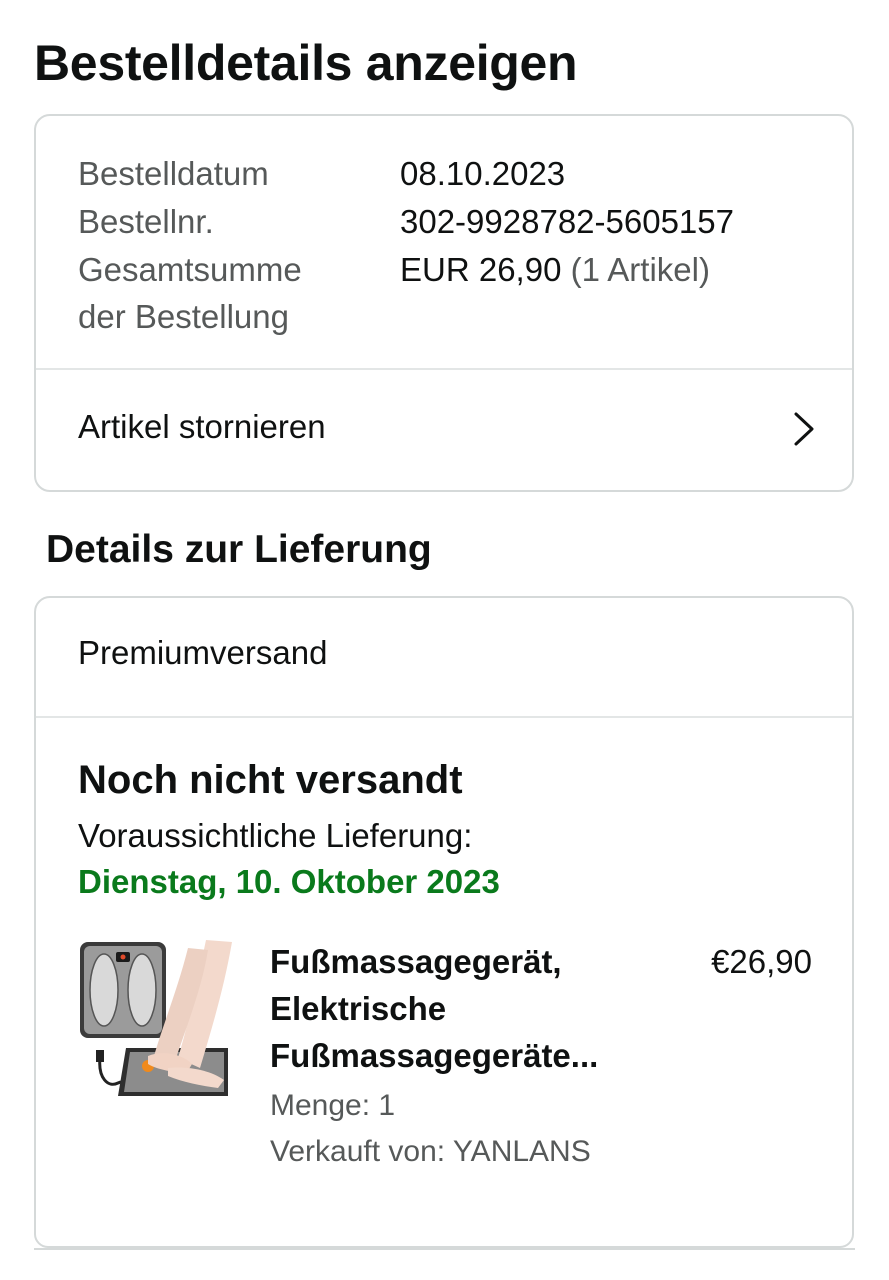 The width and height of the screenshot is (889, 1280). Describe the element at coordinates (430, 1151) in the screenshot. I see `product-seller: Verkauft von: YANLANS` at that location.